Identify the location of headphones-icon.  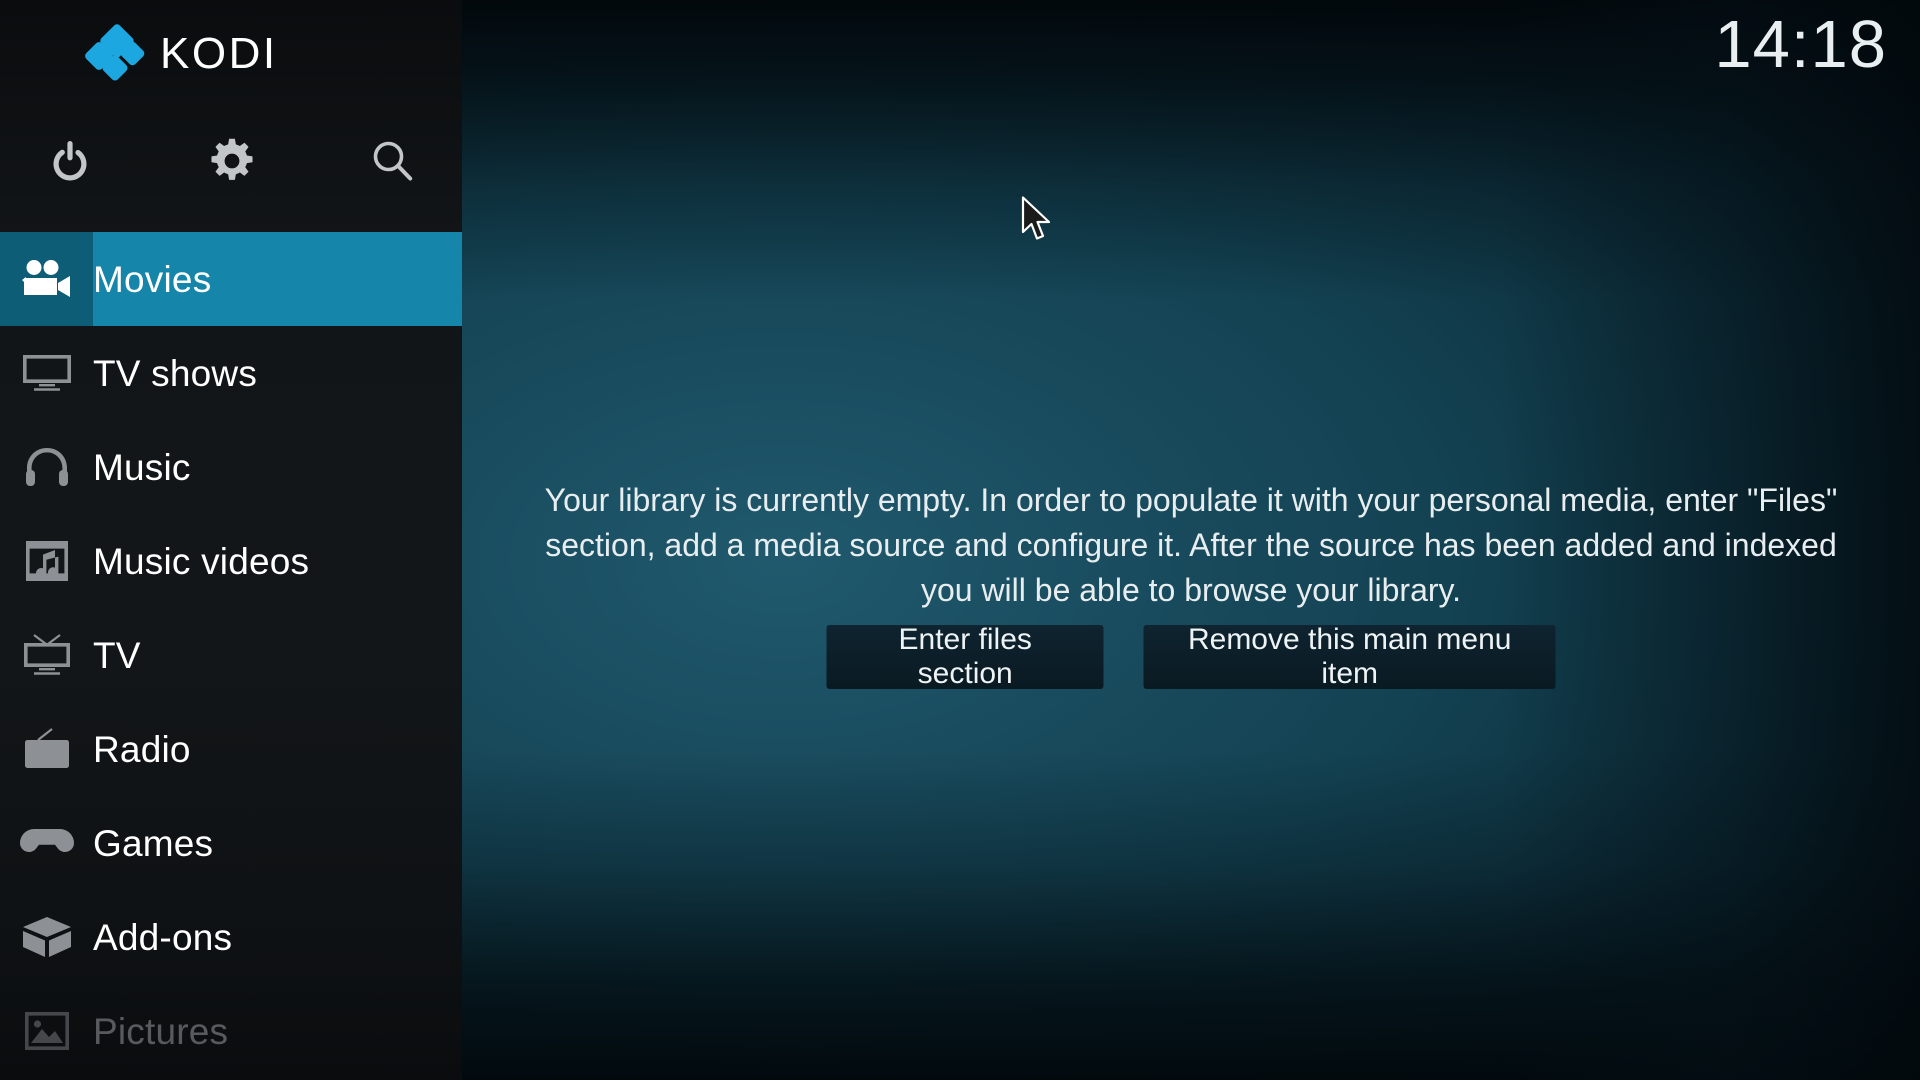
(46, 467).